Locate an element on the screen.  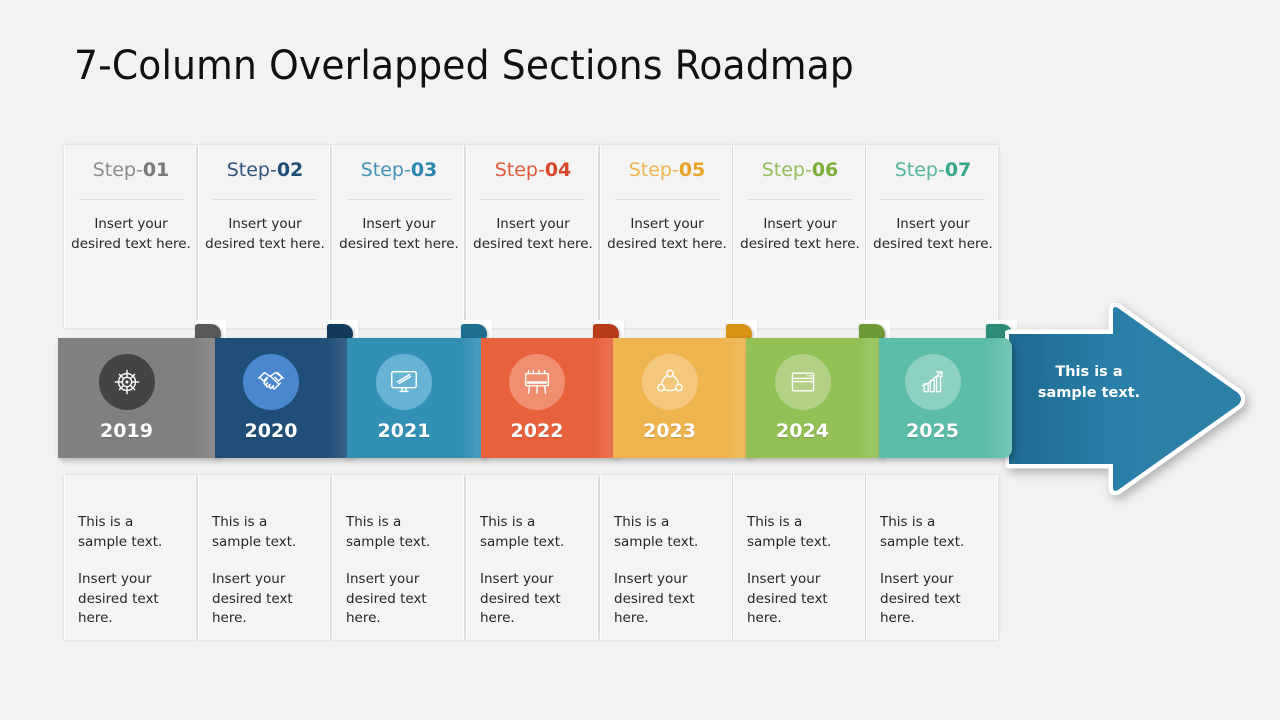
step-label: Step-01 is located at coordinates (131, 170).